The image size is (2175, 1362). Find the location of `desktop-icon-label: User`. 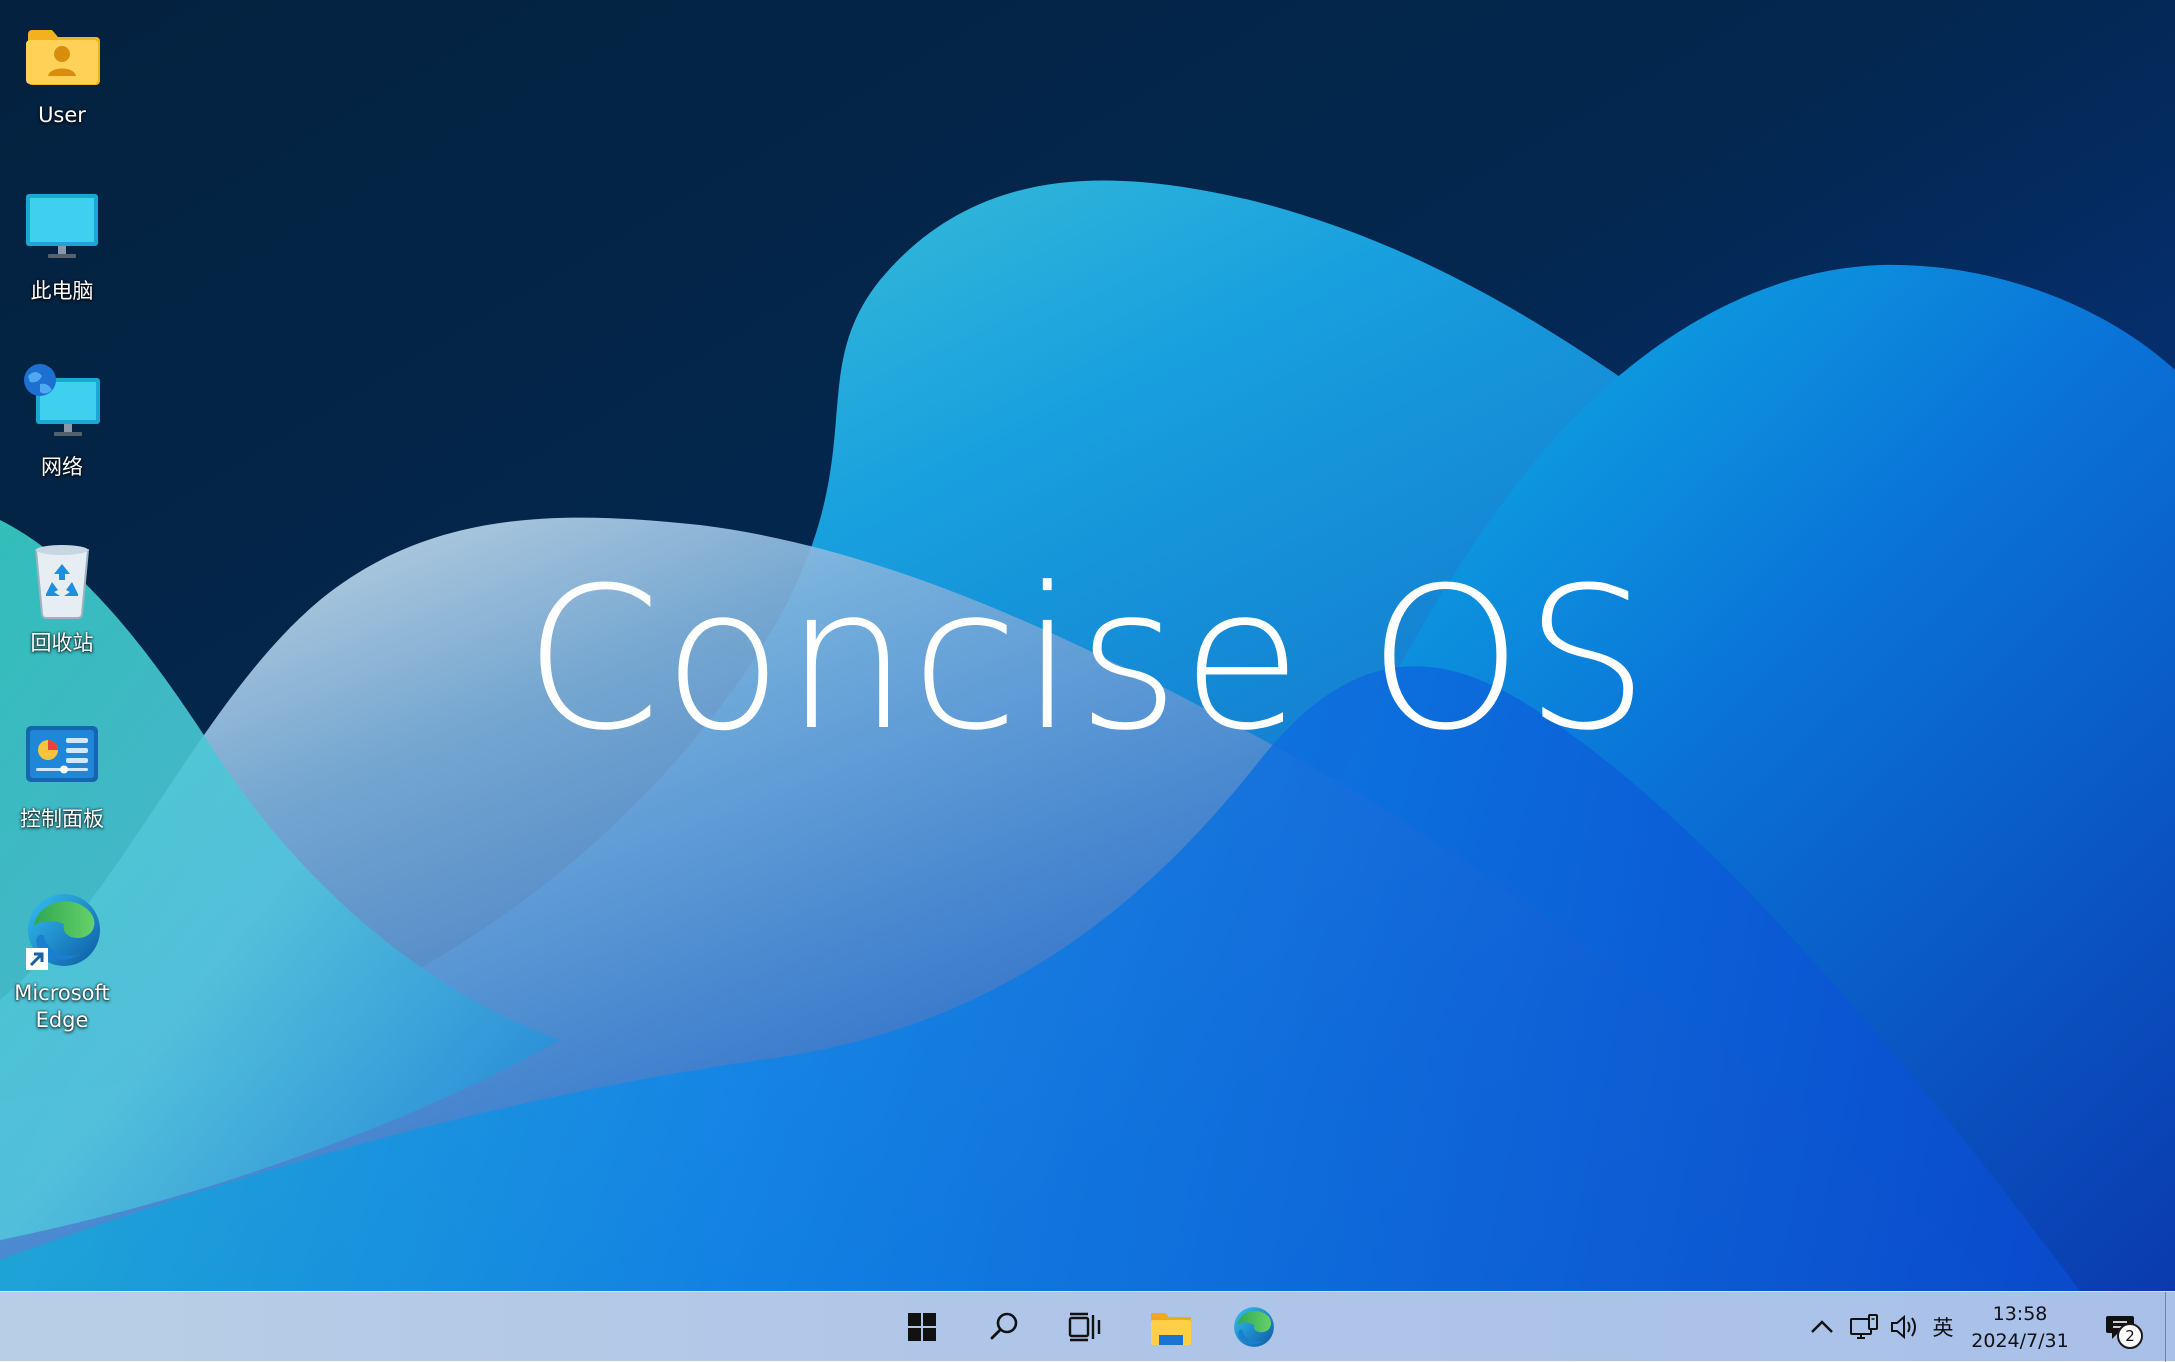

desktop-icon-label: User is located at coordinates (62, 115).